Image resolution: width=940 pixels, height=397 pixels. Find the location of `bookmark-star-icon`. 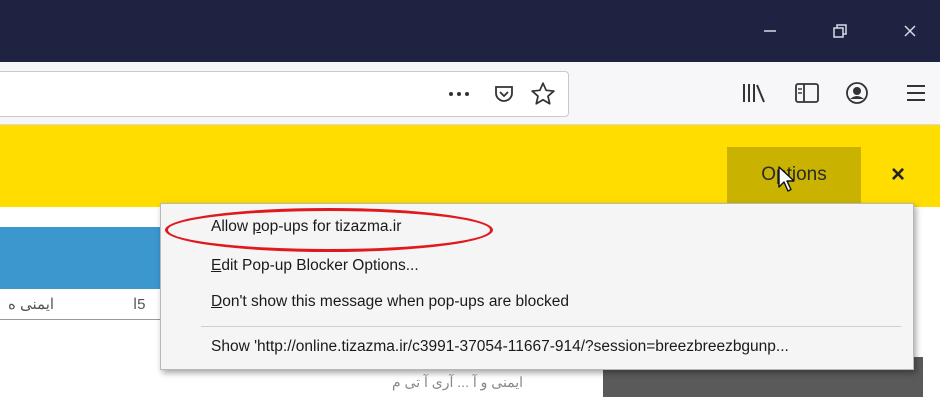

bookmark-star-icon is located at coordinates (543, 94).